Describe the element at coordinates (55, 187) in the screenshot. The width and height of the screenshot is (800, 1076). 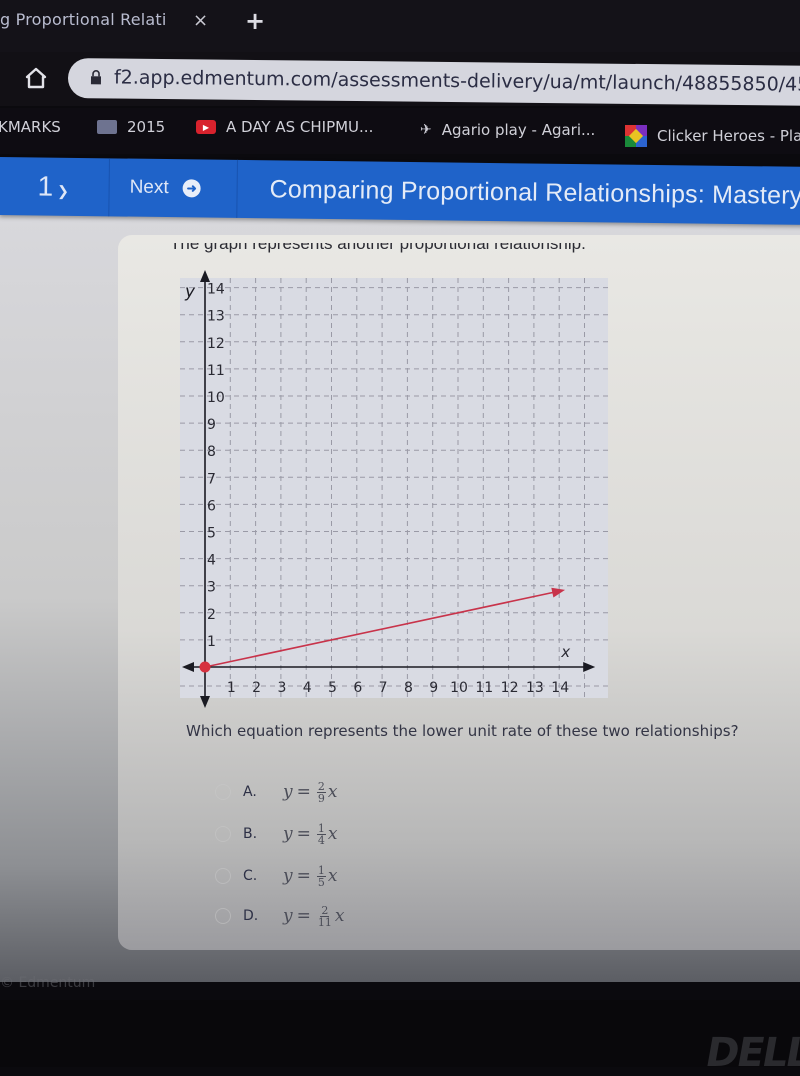
I see `question-selector: 1 ❯` at that location.